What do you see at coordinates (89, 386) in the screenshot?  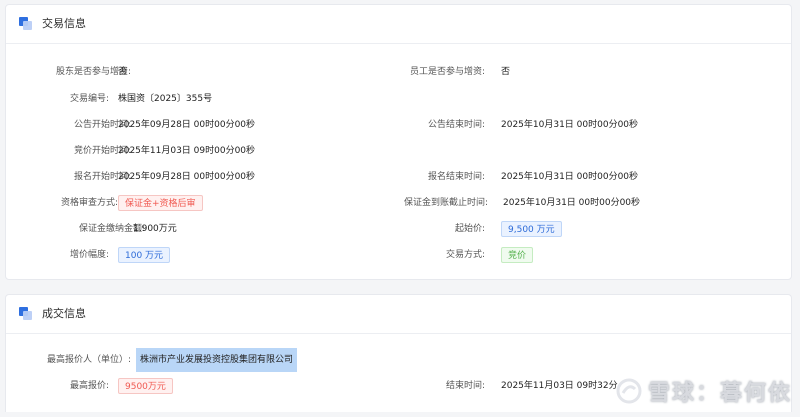 I see `top-price-label: 最高报价:` at bounding box center [89, 386].